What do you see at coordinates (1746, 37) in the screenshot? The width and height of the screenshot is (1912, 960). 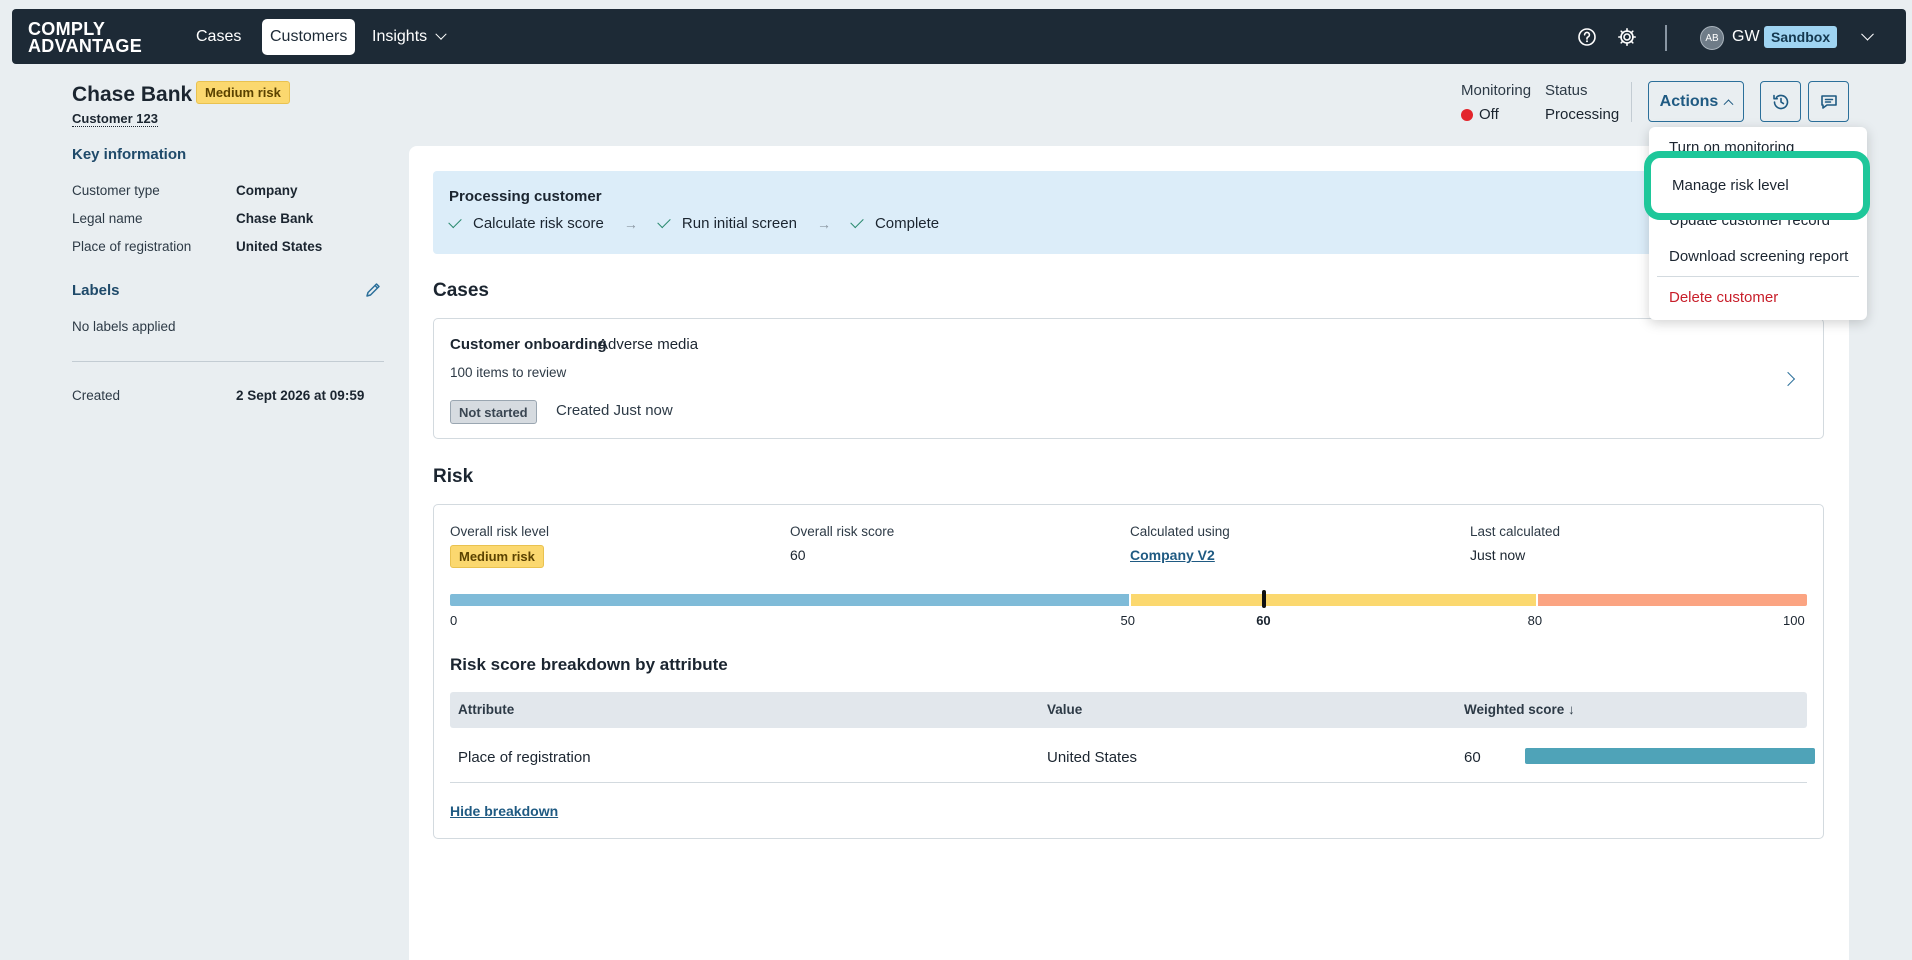 I see `user-initials: GW` at bounding box center [1746, 37].